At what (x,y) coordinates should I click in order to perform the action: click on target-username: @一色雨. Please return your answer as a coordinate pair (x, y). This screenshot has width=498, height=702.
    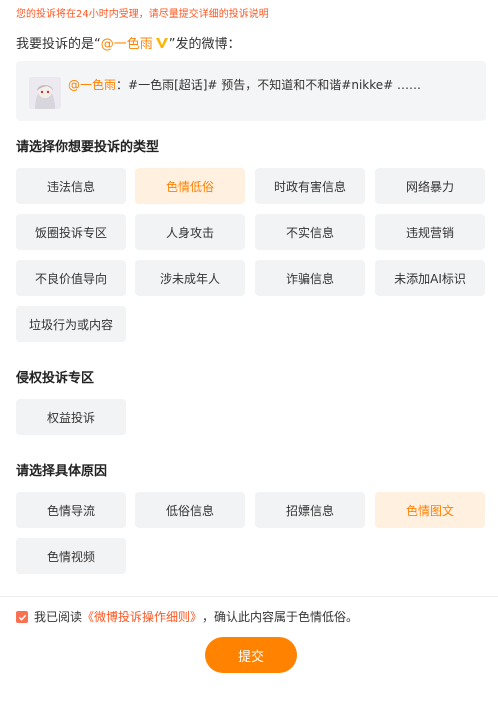
    Looking at the image, I should click on (127, 44).